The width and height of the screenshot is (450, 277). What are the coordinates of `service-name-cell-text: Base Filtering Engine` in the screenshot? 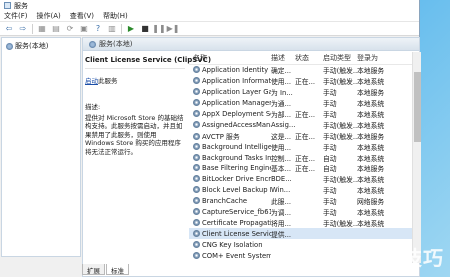 It's located at (236, 168).